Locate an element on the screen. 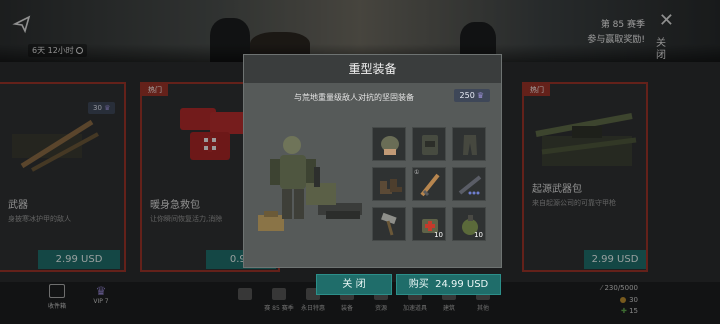 The image size is (720, 324). hammer-icon is located at coordinates (389, 224).